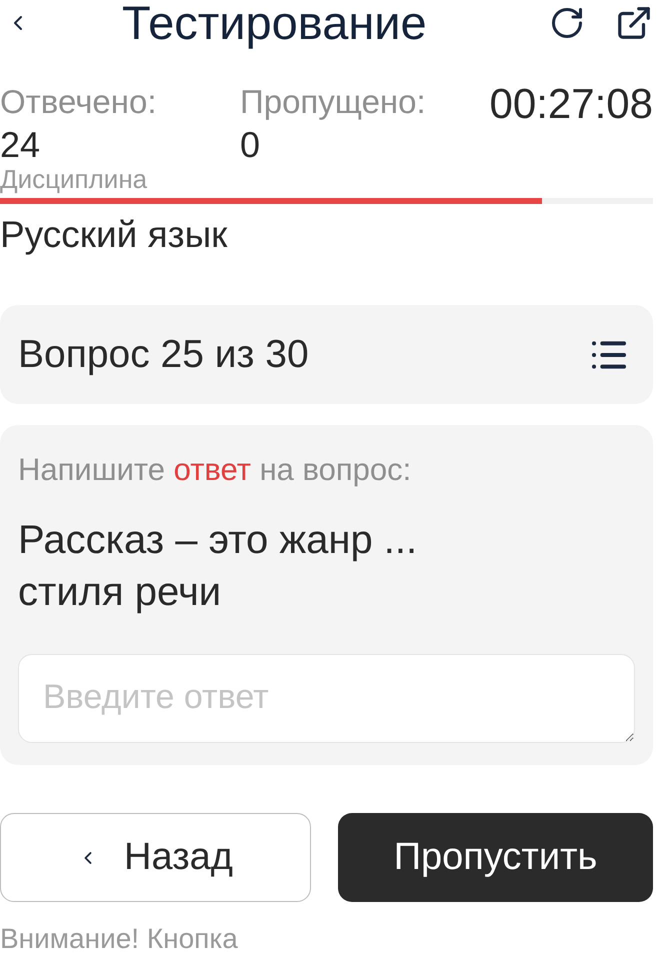 This screenshot has height=967, width=666. Describe the element at coordinates (333, 101) in the screenshot. I see `stat-label: Пропущено:` at that location.